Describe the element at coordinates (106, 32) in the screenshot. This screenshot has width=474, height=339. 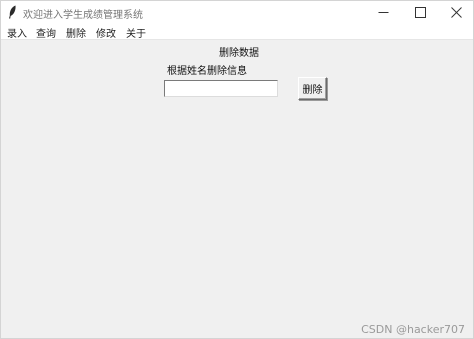
I see `menu-item-modify: 修改` at that location.